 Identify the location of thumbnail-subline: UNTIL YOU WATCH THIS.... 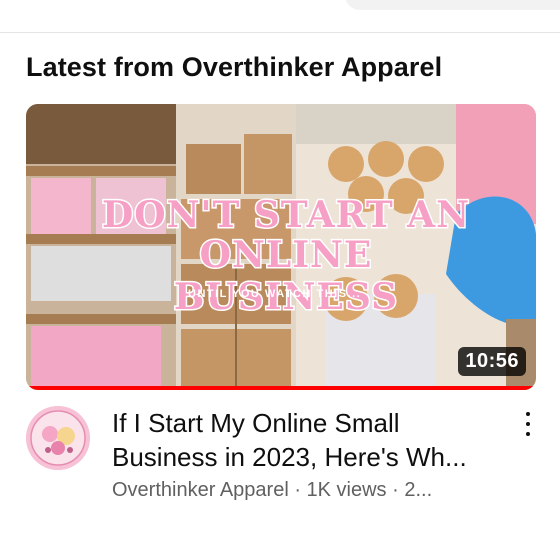
(275, 294).